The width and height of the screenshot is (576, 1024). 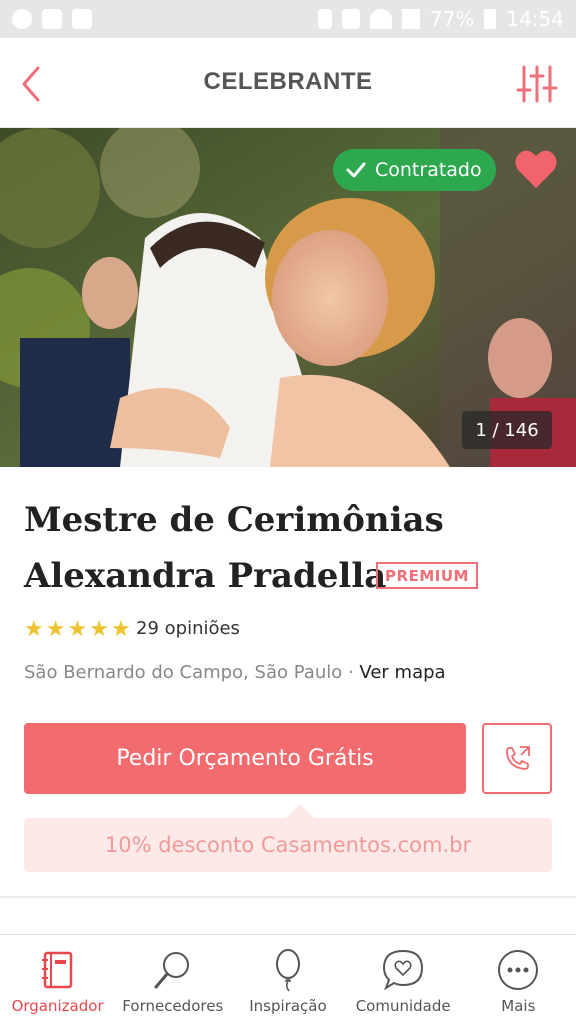 I want to click on notification-icons, so click(x=52, y=19).